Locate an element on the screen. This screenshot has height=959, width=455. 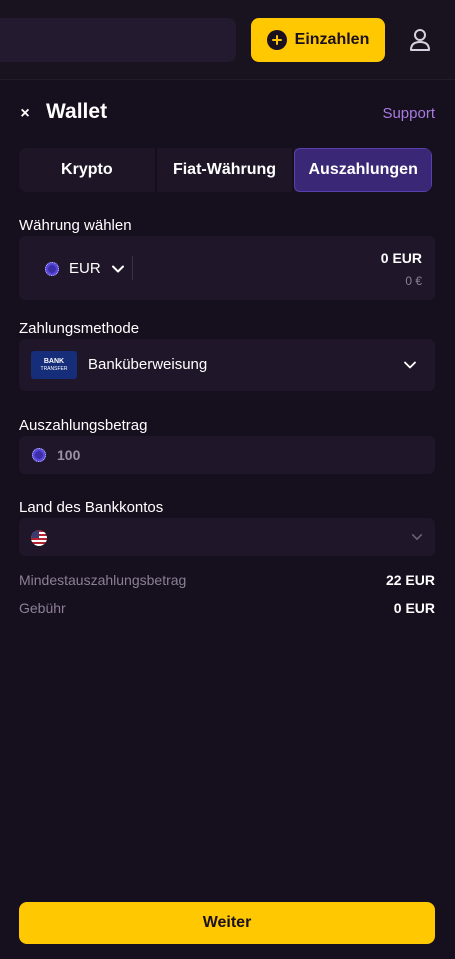
deposit-button: Einzahlen is located at coordinates (318, 40).